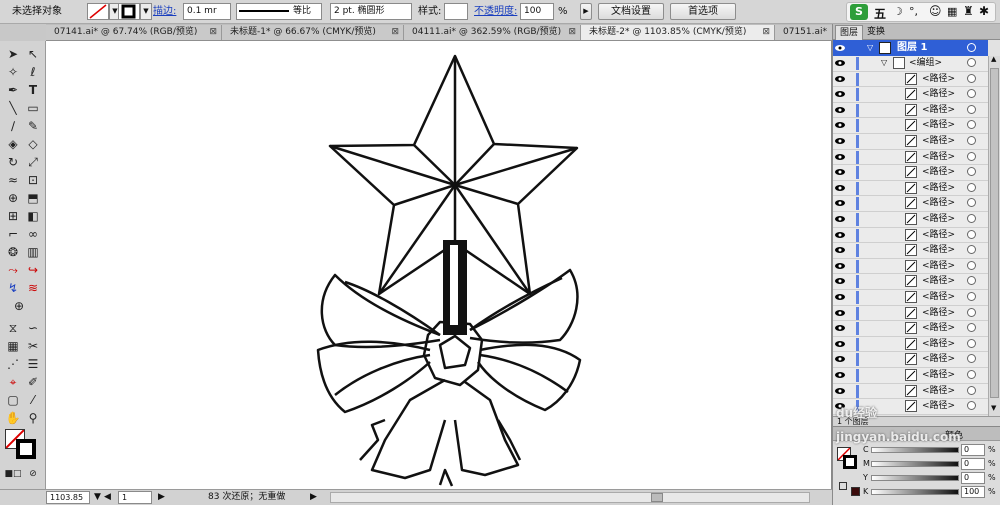  I want to click on shirt-icon: ♜, so click(968, 11).